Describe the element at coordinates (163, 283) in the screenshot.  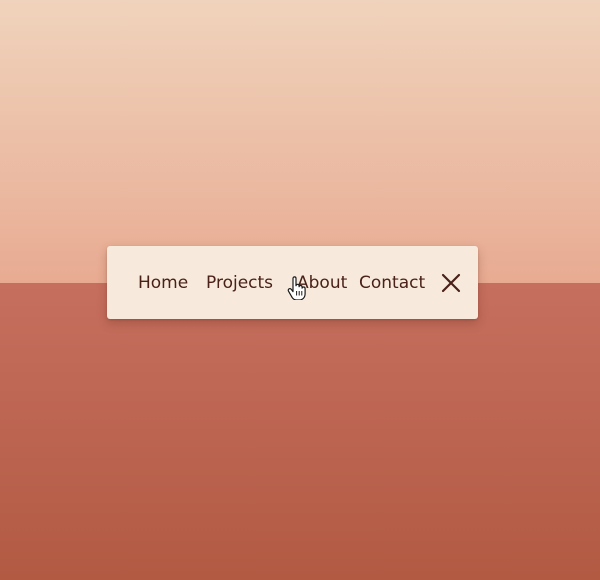
I see `nav-link-home: Home` at that location.